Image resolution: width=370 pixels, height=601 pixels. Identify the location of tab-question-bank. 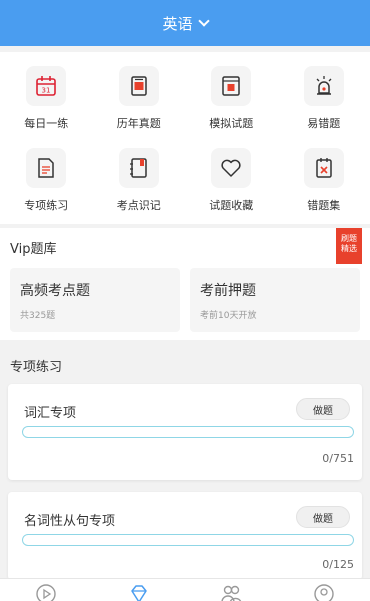
(139, 592).